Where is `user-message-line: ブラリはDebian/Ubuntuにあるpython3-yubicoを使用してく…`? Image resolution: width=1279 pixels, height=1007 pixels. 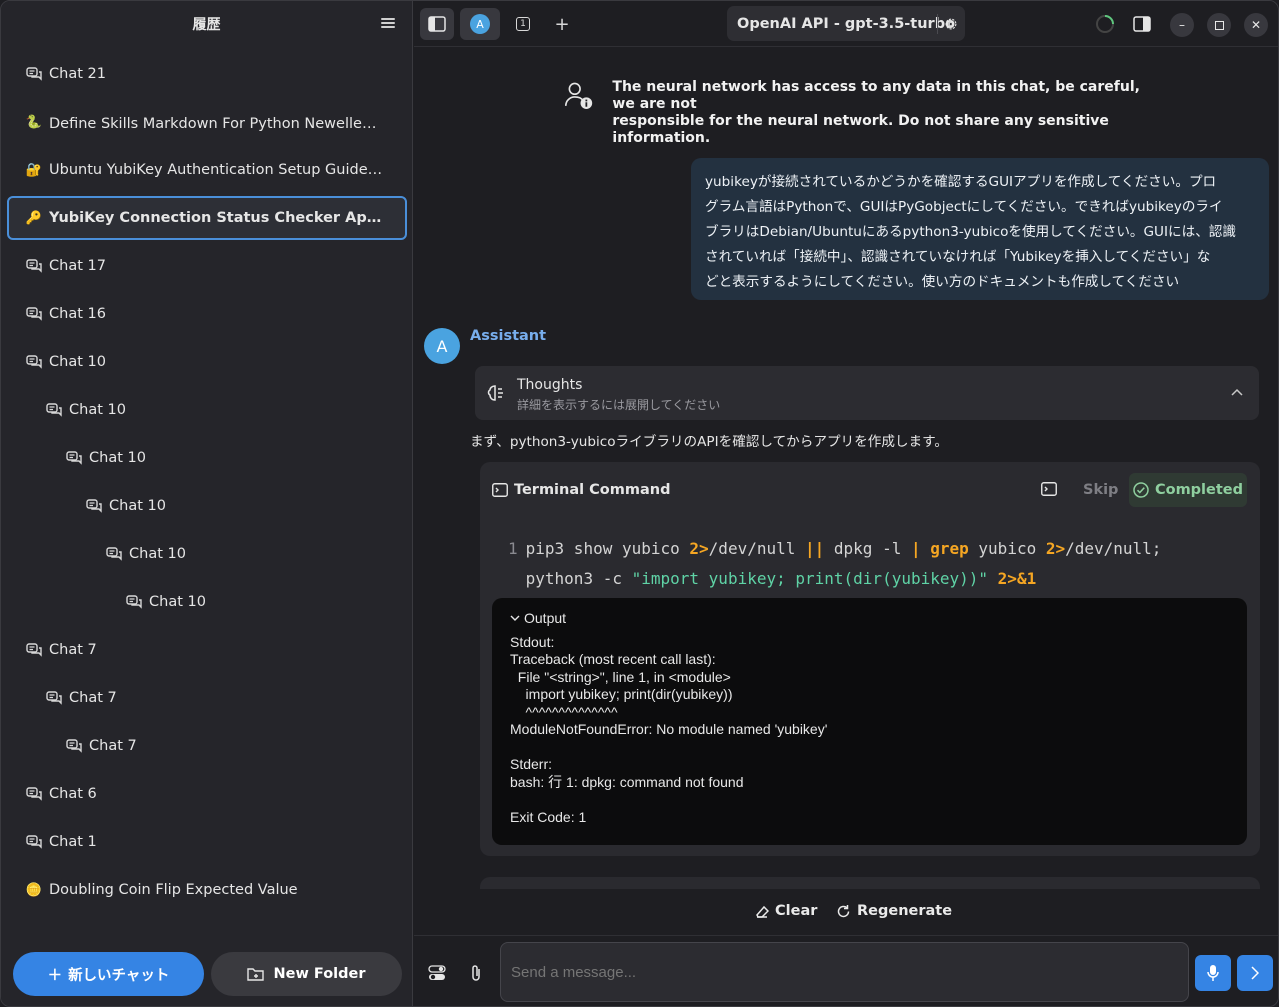 user-message-line: ブラリはDebian/Ubuntuにあるpython3-yubicoを使用してく… is located at coordinates (970, 232).